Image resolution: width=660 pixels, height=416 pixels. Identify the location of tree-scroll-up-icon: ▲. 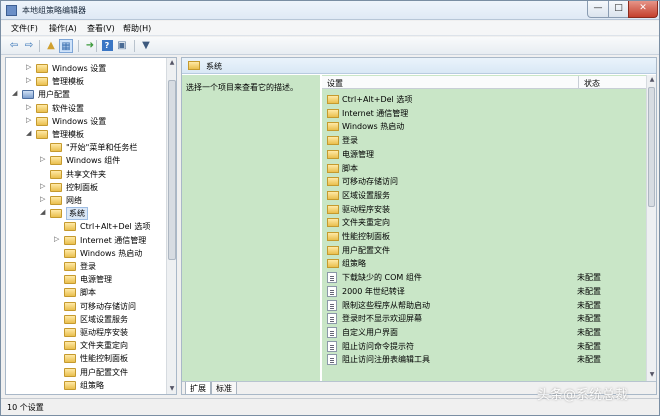
(171, 63).